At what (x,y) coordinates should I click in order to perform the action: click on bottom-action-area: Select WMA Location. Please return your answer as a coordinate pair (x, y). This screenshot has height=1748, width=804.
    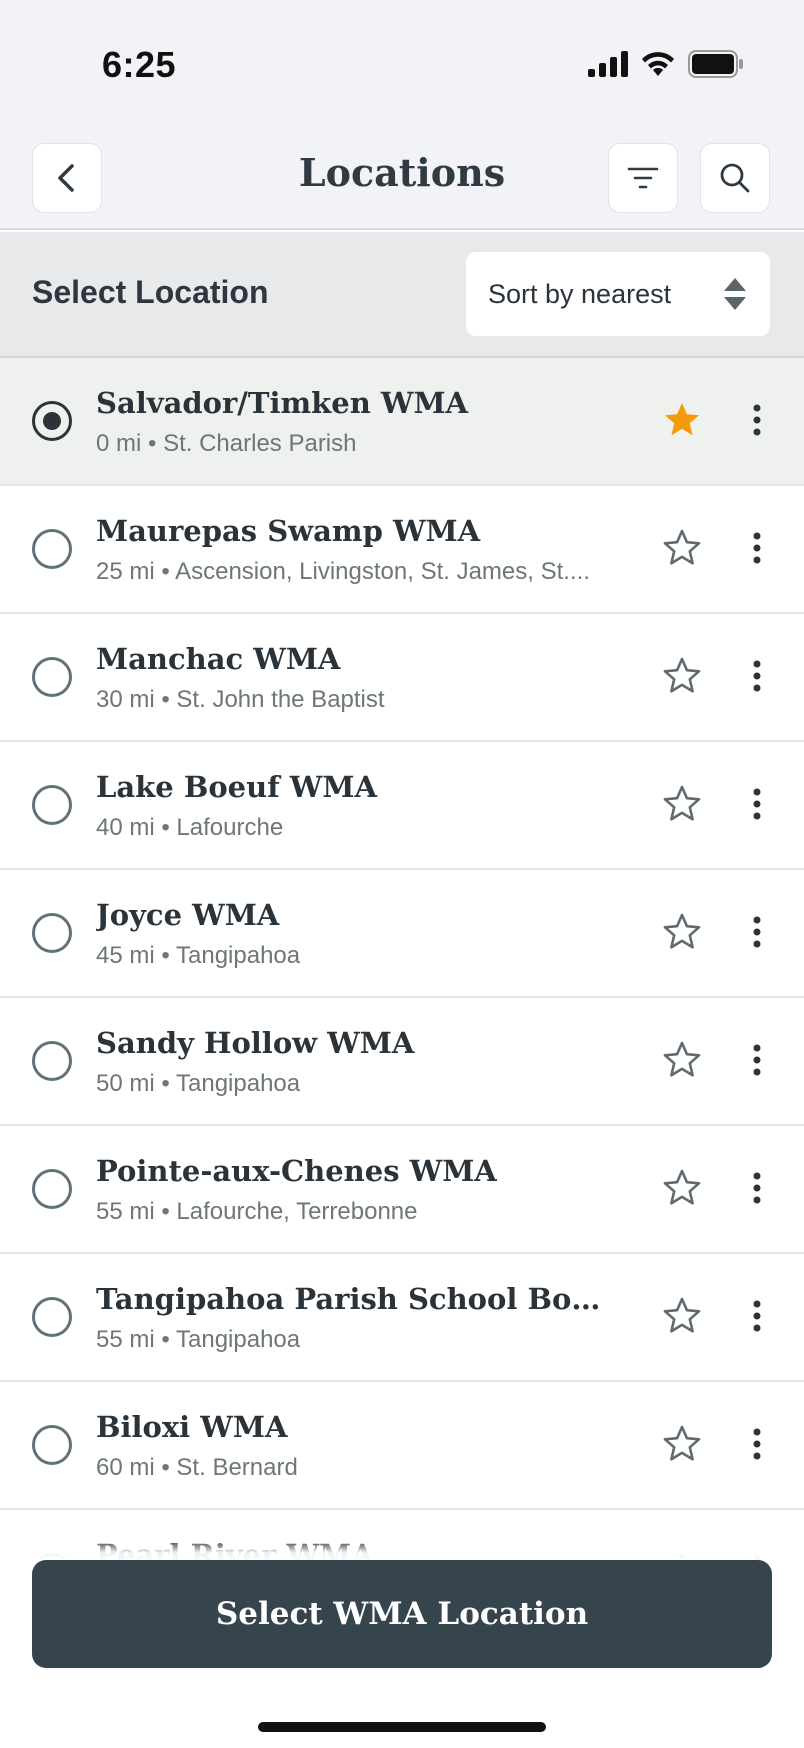
    Looking at the image, I should click on (402, 1644).